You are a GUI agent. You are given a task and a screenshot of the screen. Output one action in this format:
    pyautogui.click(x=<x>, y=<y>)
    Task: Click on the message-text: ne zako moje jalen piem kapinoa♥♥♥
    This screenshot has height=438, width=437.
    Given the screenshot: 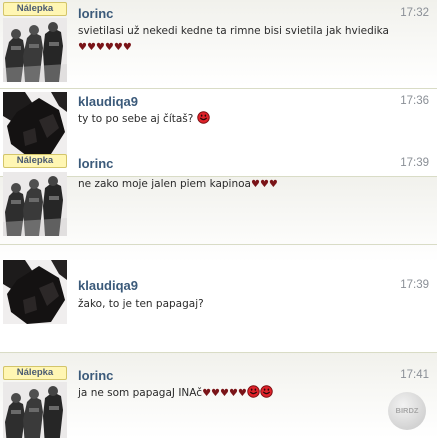 What is the action you would take?
    pyautogui.click(x=253, y=184)
    